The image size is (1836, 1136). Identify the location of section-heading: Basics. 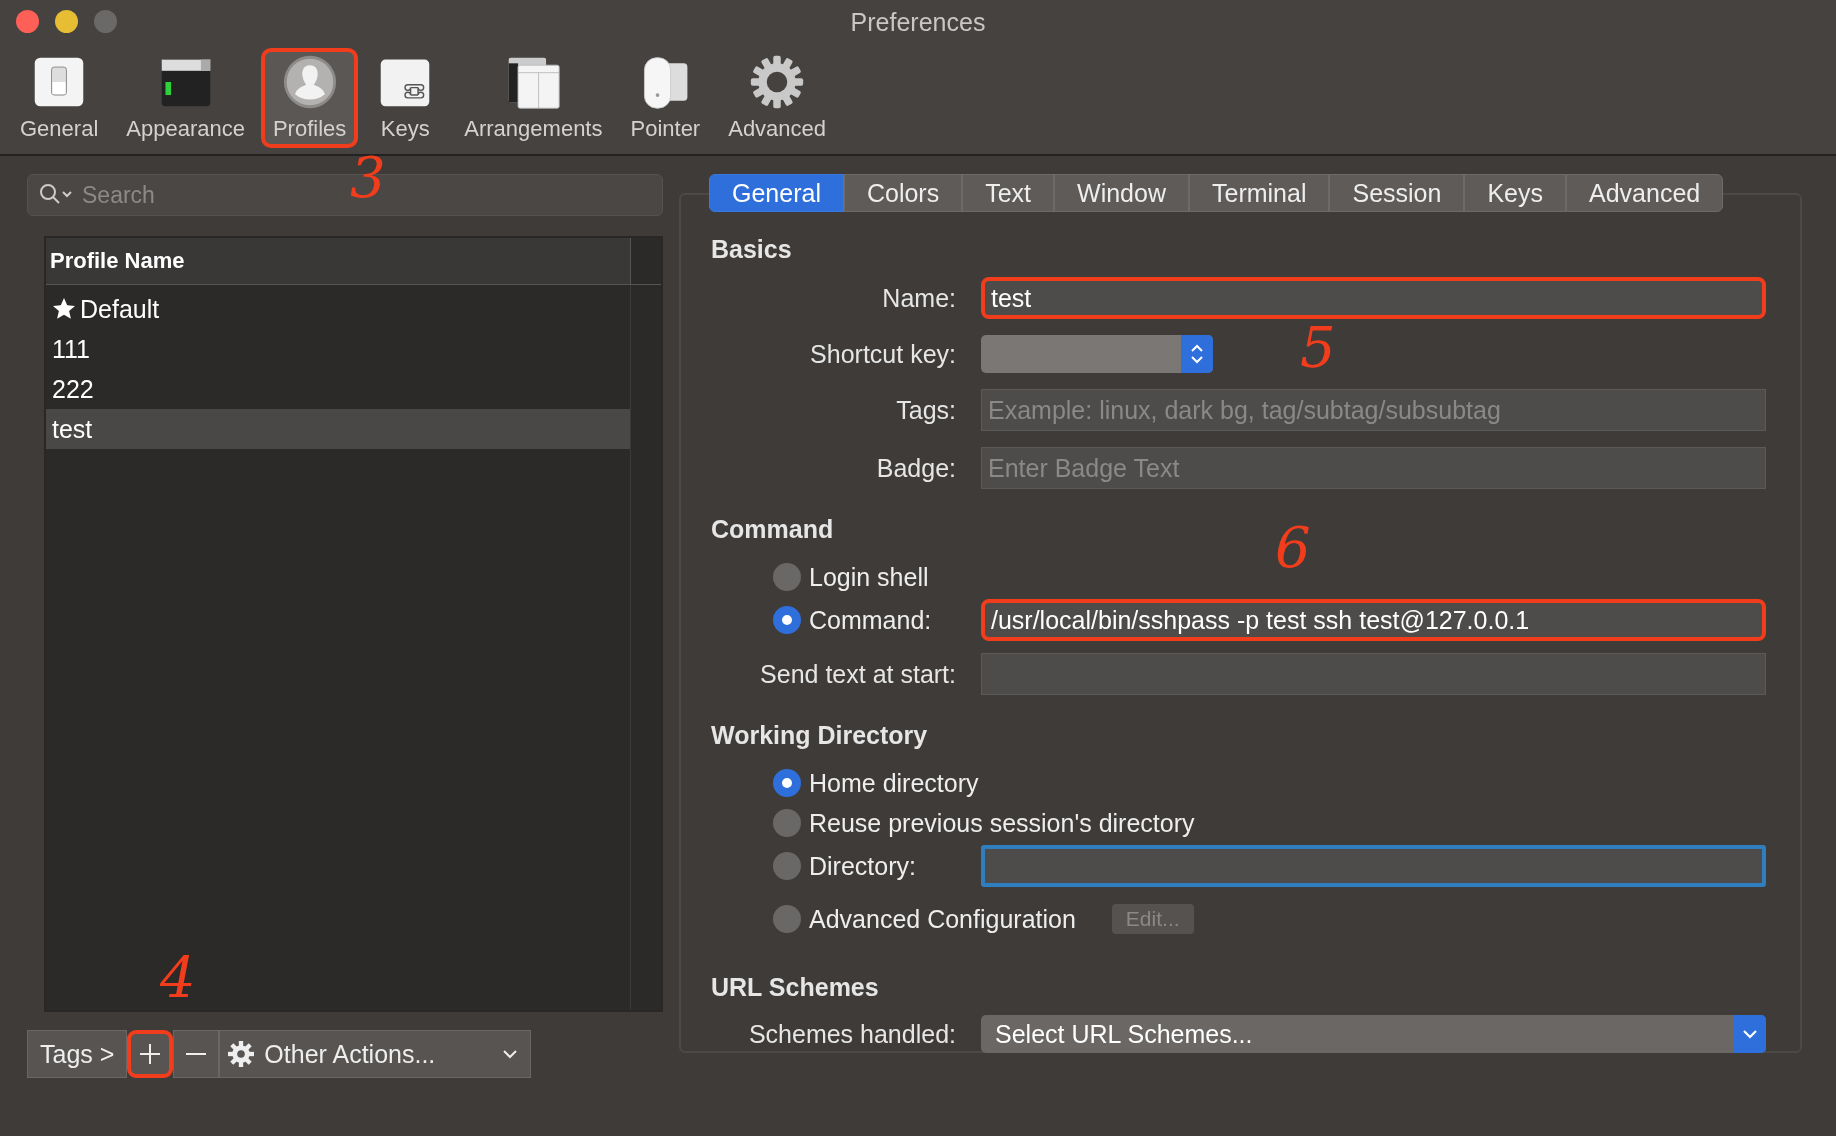
(752, 250).